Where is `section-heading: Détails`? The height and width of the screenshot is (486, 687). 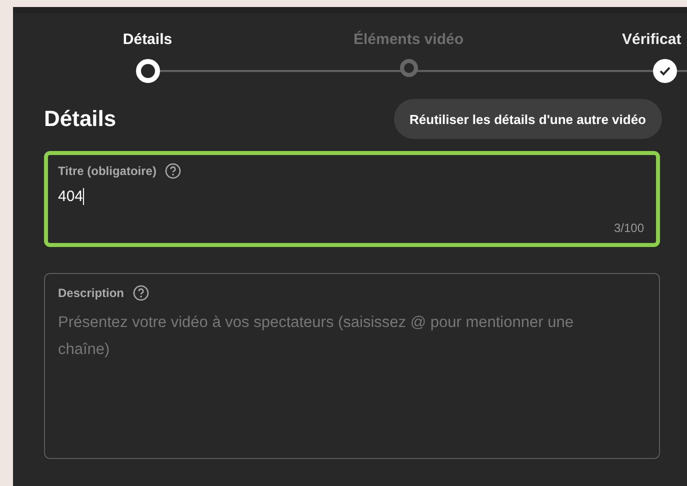 section-heading: Détails is located at coordinates (80, 119).